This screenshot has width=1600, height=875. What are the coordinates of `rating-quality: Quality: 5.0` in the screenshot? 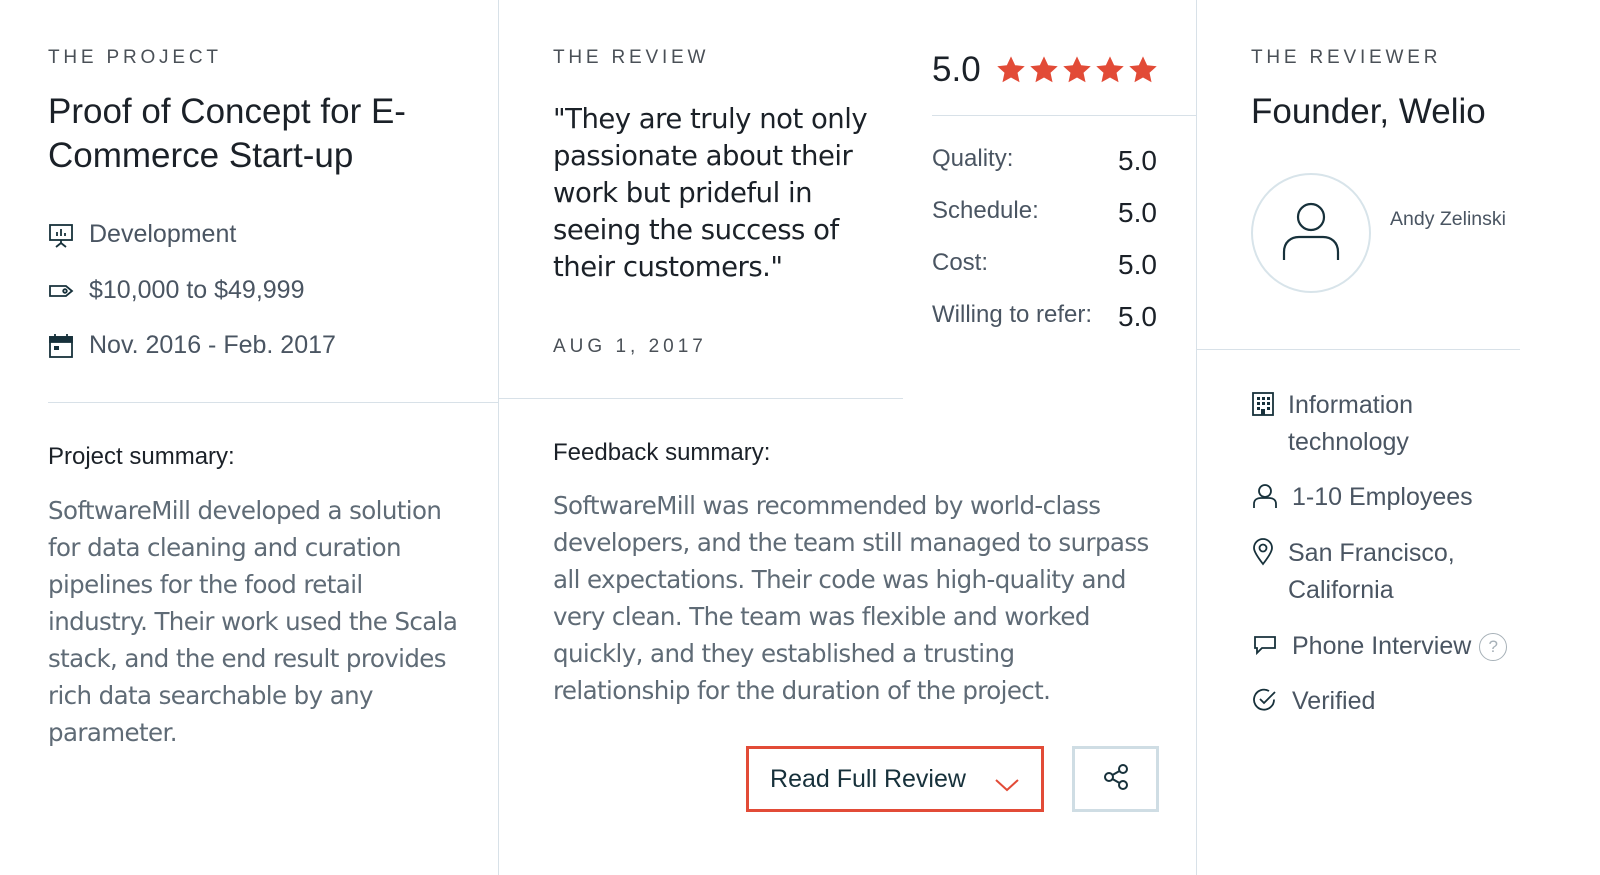 It's located at (1047, 160).